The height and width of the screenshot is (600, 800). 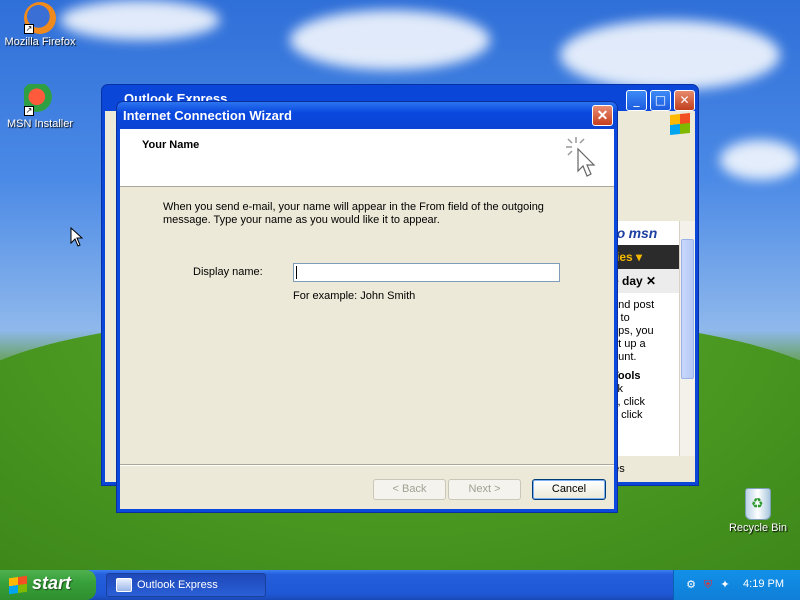 I want to click on tip-text-more: ck s, click n click, so click(x=628, y=402).